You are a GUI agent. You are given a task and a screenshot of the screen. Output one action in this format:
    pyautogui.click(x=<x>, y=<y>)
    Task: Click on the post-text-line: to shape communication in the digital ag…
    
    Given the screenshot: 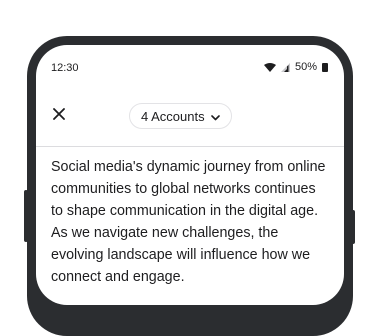 What is the action you would take?
    pyautogui.click(x=185, y=211)
    